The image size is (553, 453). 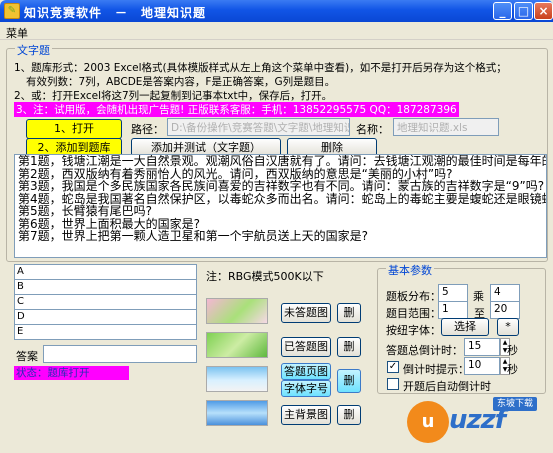 I want to click on path-field: D:\备份操作\竞赛答题\文字题\地理知识题.xls, so click(x=258, y=127).